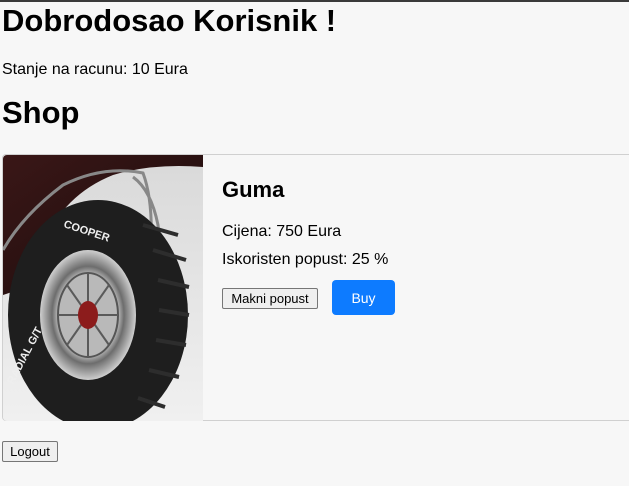 The height and width of the screenshot is (486, 629). I want to click on welcome-heading: Dobrodosao Korisnik !, so click(169, 20).